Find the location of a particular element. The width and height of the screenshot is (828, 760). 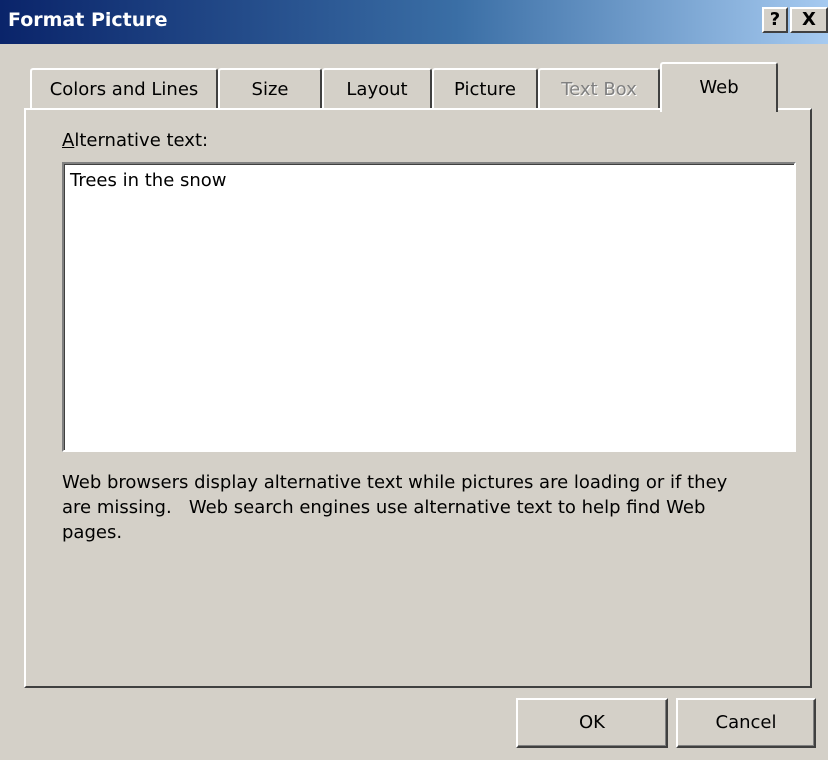

ok-button: OK is located at coordinates (592, 723).